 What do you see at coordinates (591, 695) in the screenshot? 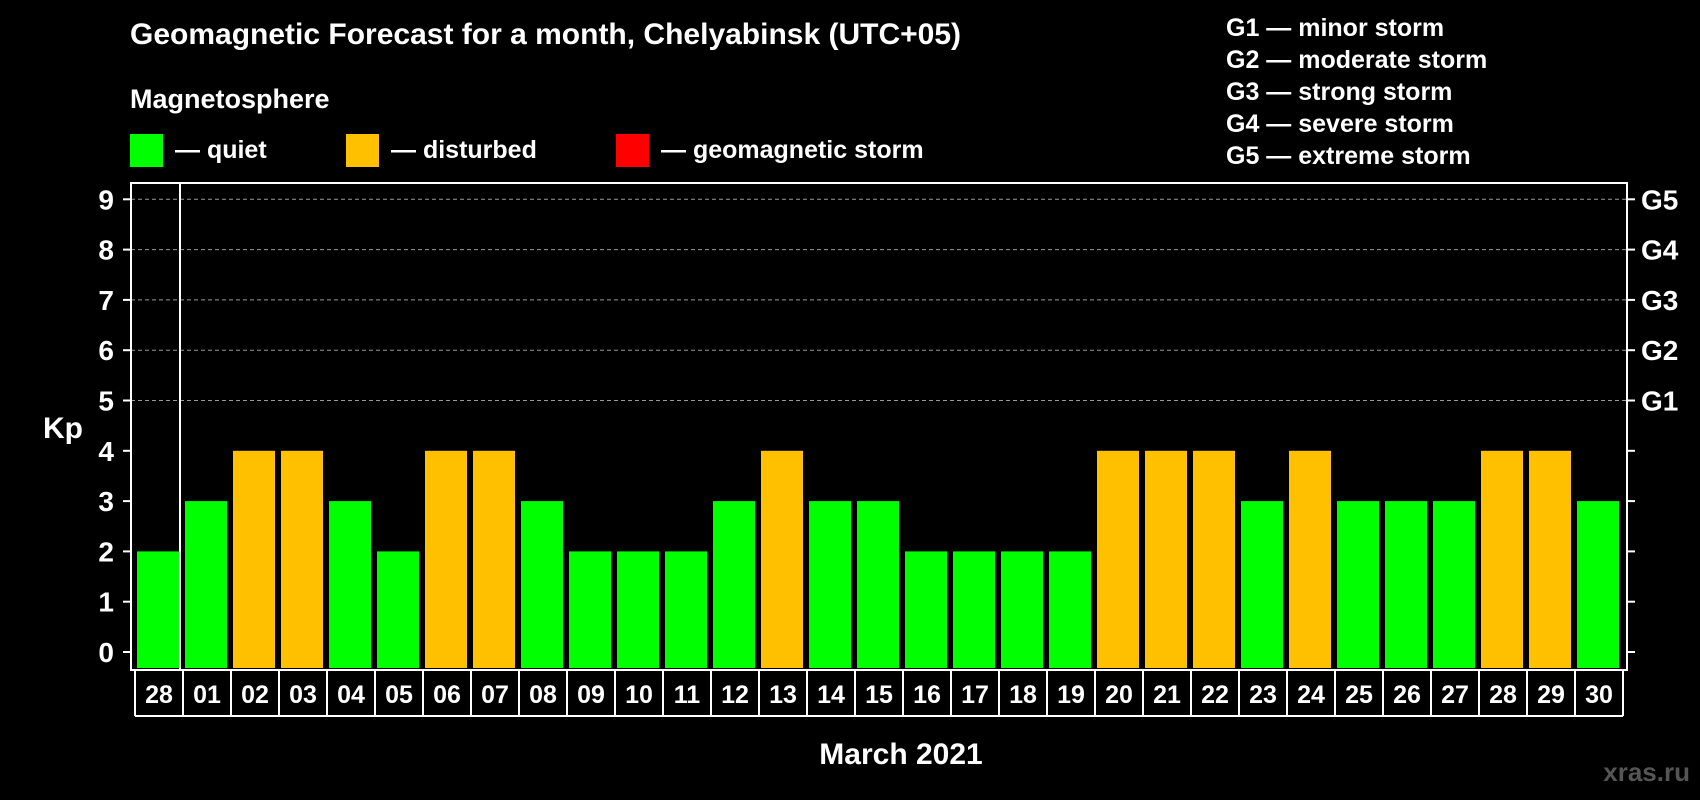
I see `x-tick-label: 09` at bounding box center [591, 695].